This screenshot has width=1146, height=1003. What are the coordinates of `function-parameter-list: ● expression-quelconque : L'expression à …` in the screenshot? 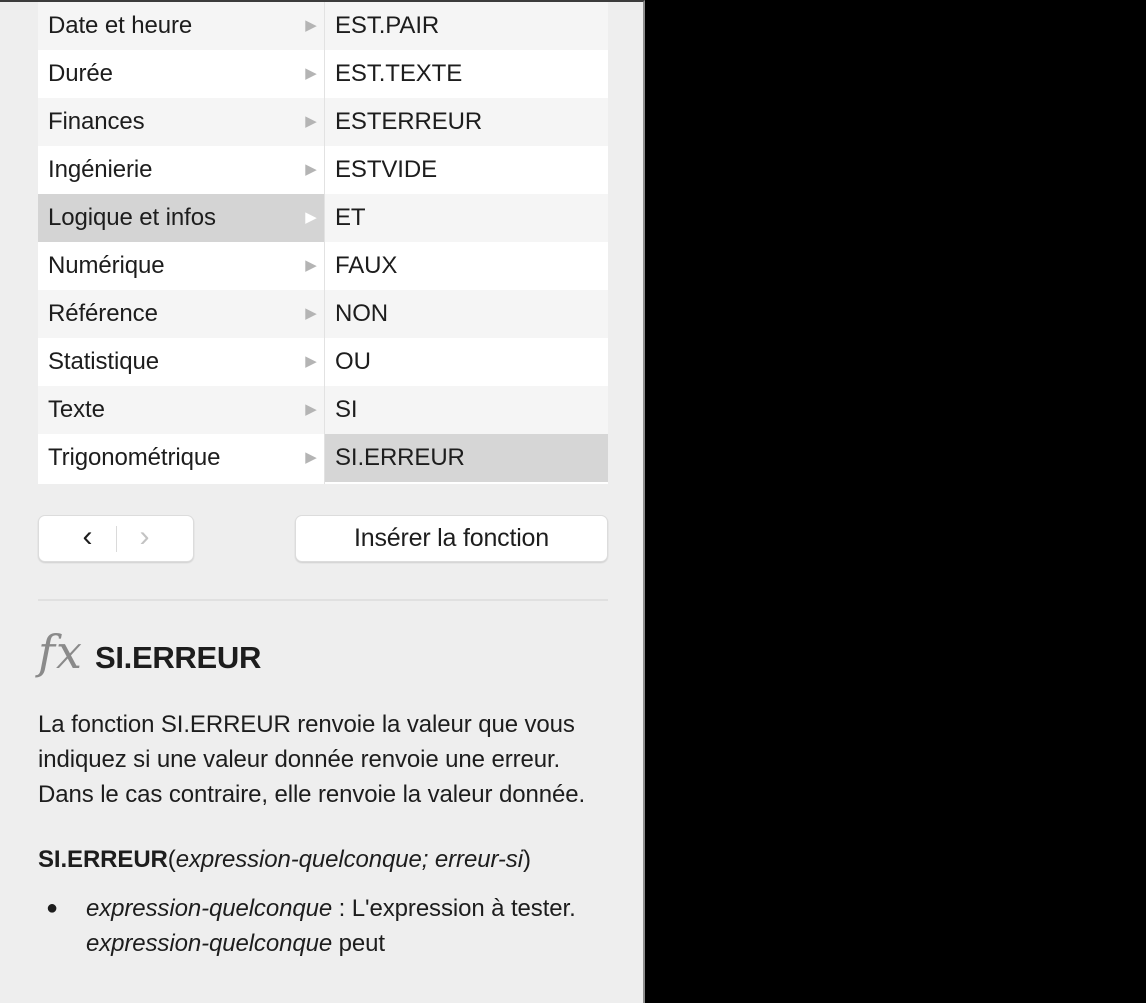 It's located at (322, 926).